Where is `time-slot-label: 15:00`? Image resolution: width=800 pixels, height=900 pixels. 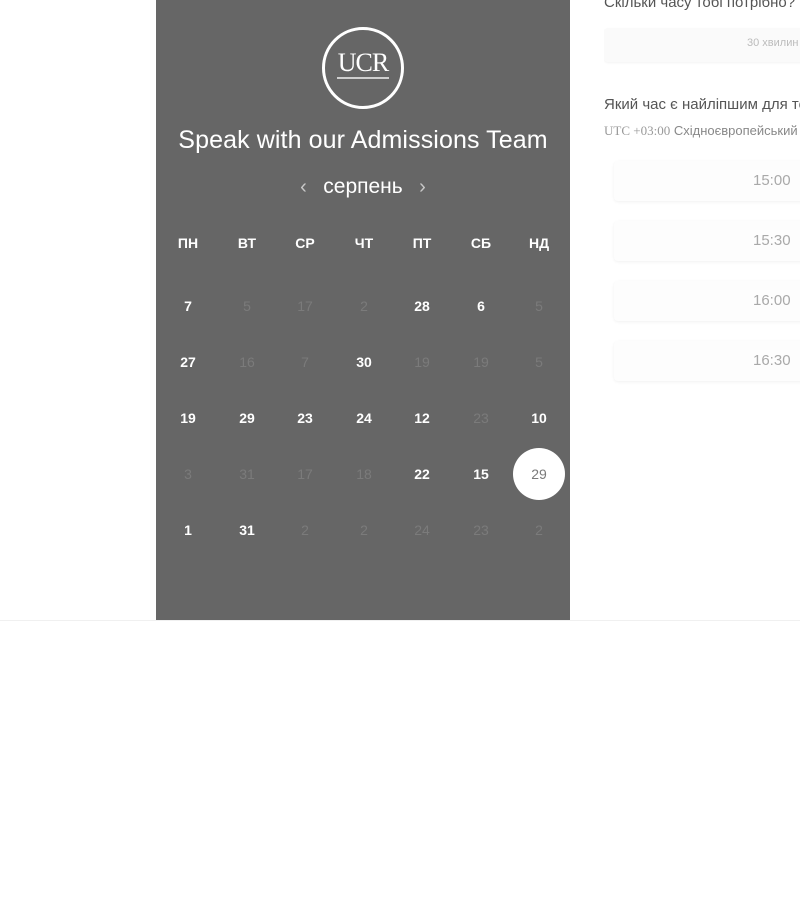 time-slot-label: 15:00 is located at coordinates (772, 180).